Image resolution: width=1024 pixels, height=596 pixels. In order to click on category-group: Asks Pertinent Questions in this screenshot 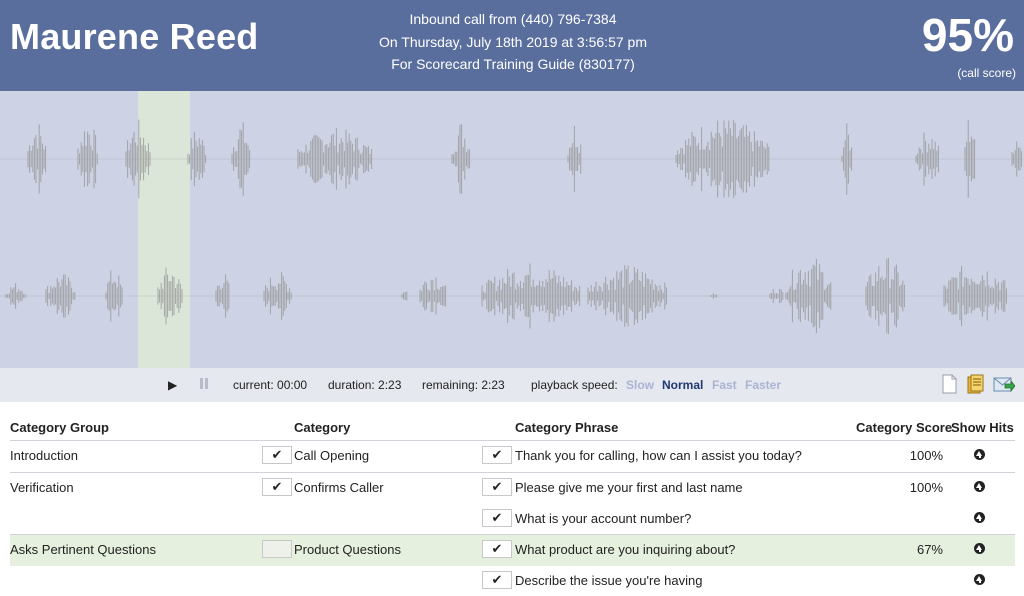, I will do `click(83, 549)`.